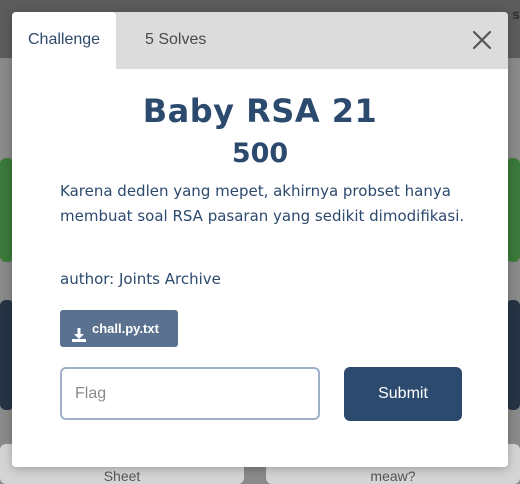  I want to click on download-icon, so click(79, 331).